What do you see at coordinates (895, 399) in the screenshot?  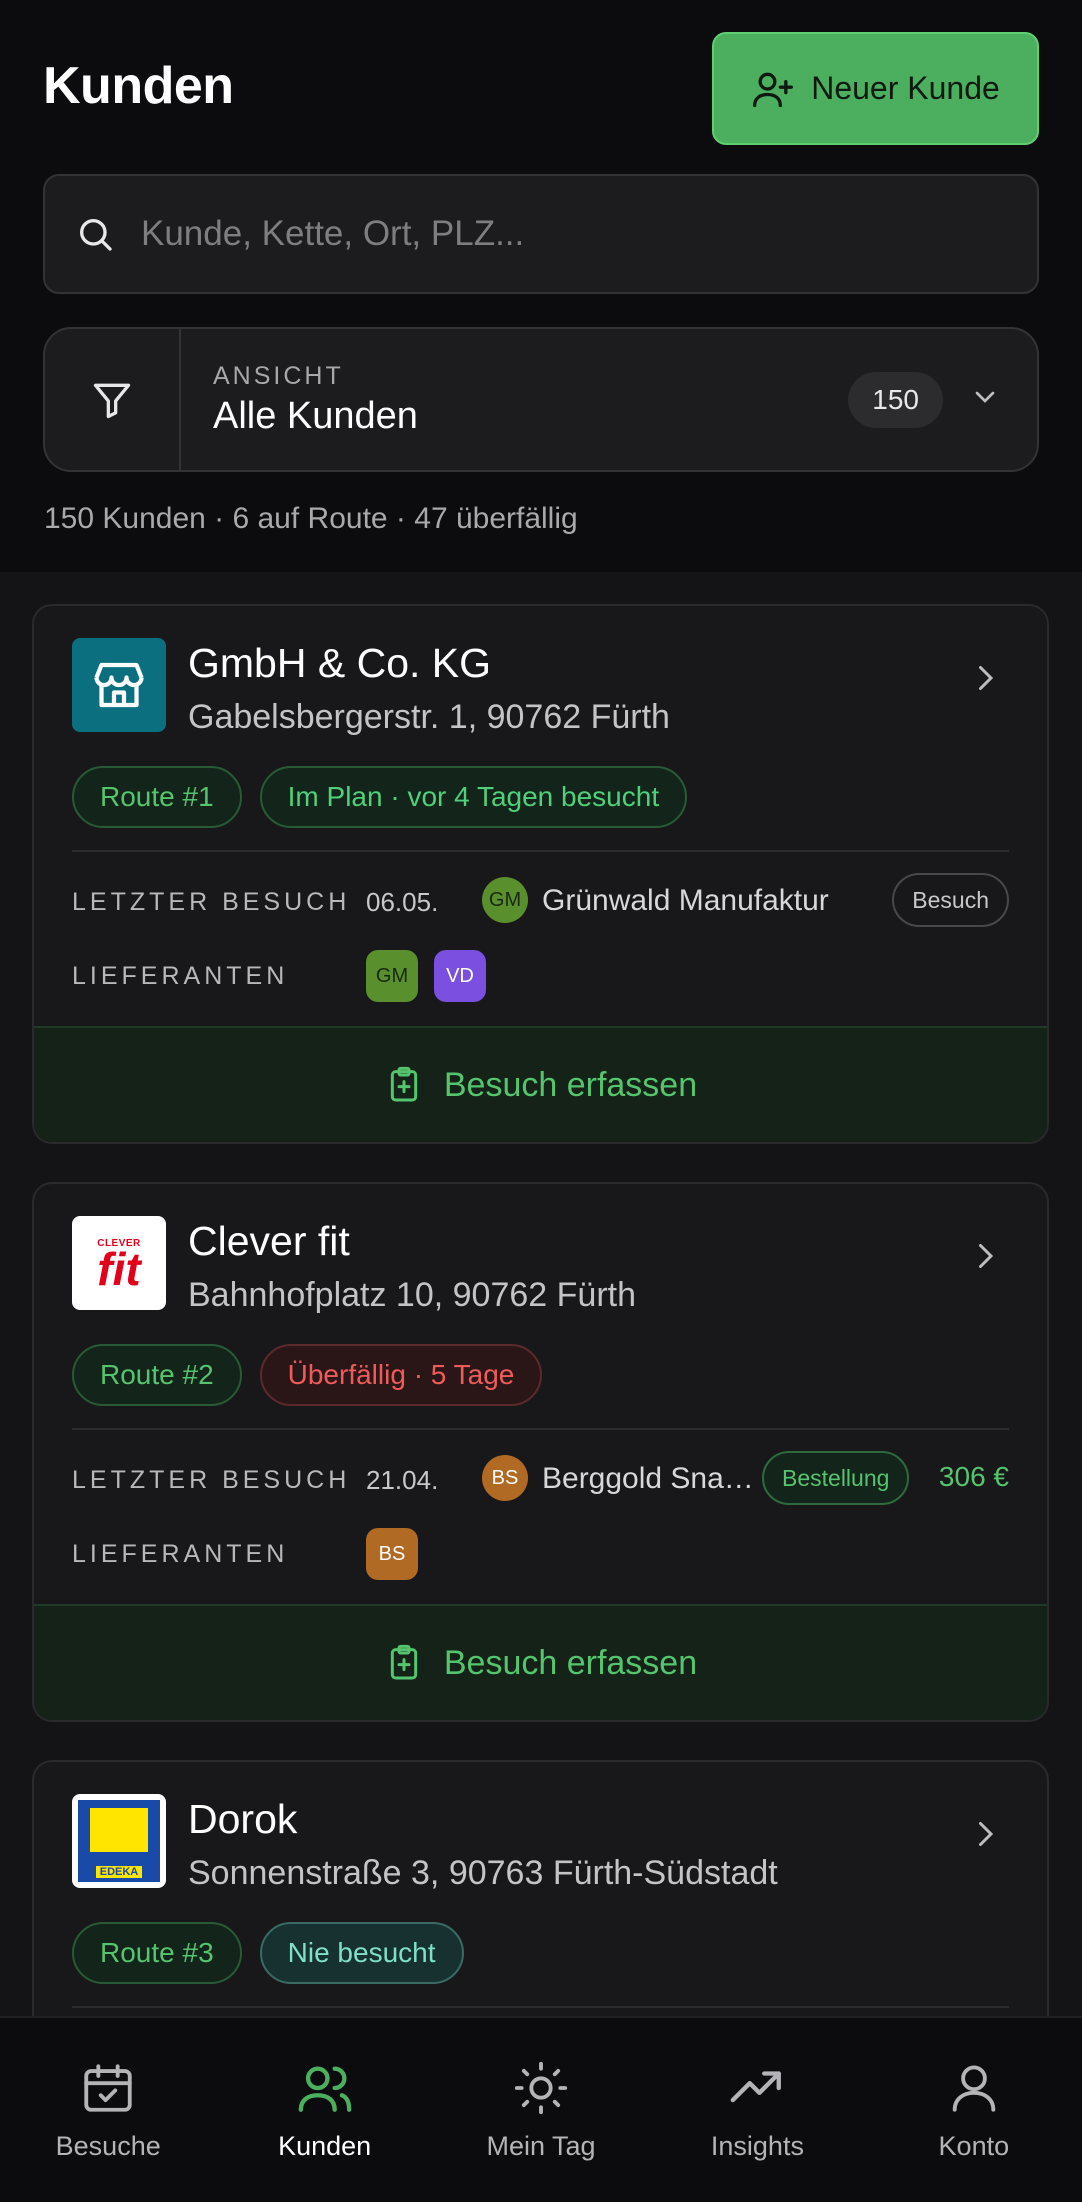 I see `view-count-badge: 150` at bounding box center [895, 399].